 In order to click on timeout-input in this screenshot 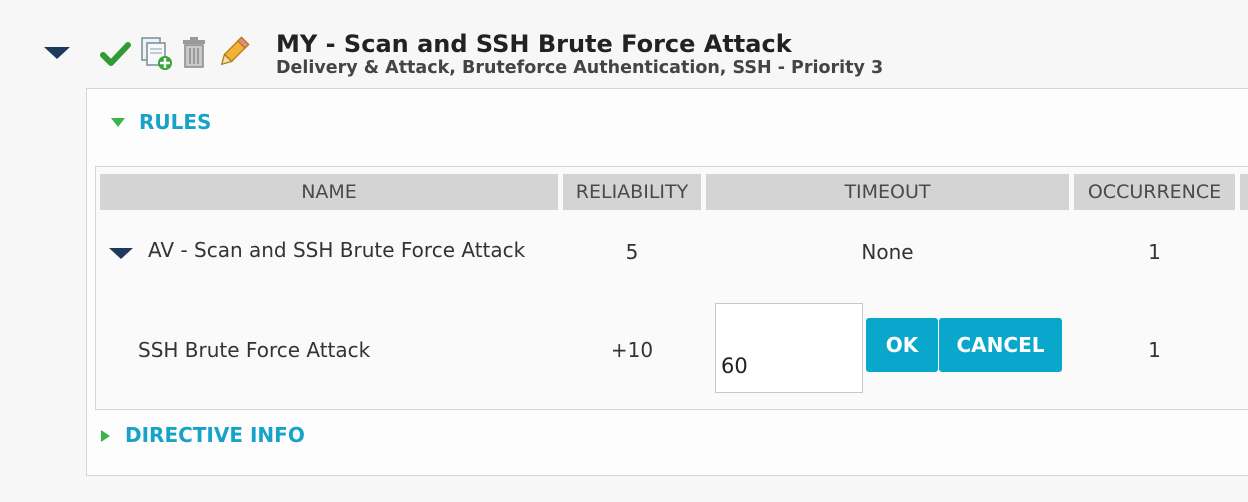, I will do `click(789, 348)`.